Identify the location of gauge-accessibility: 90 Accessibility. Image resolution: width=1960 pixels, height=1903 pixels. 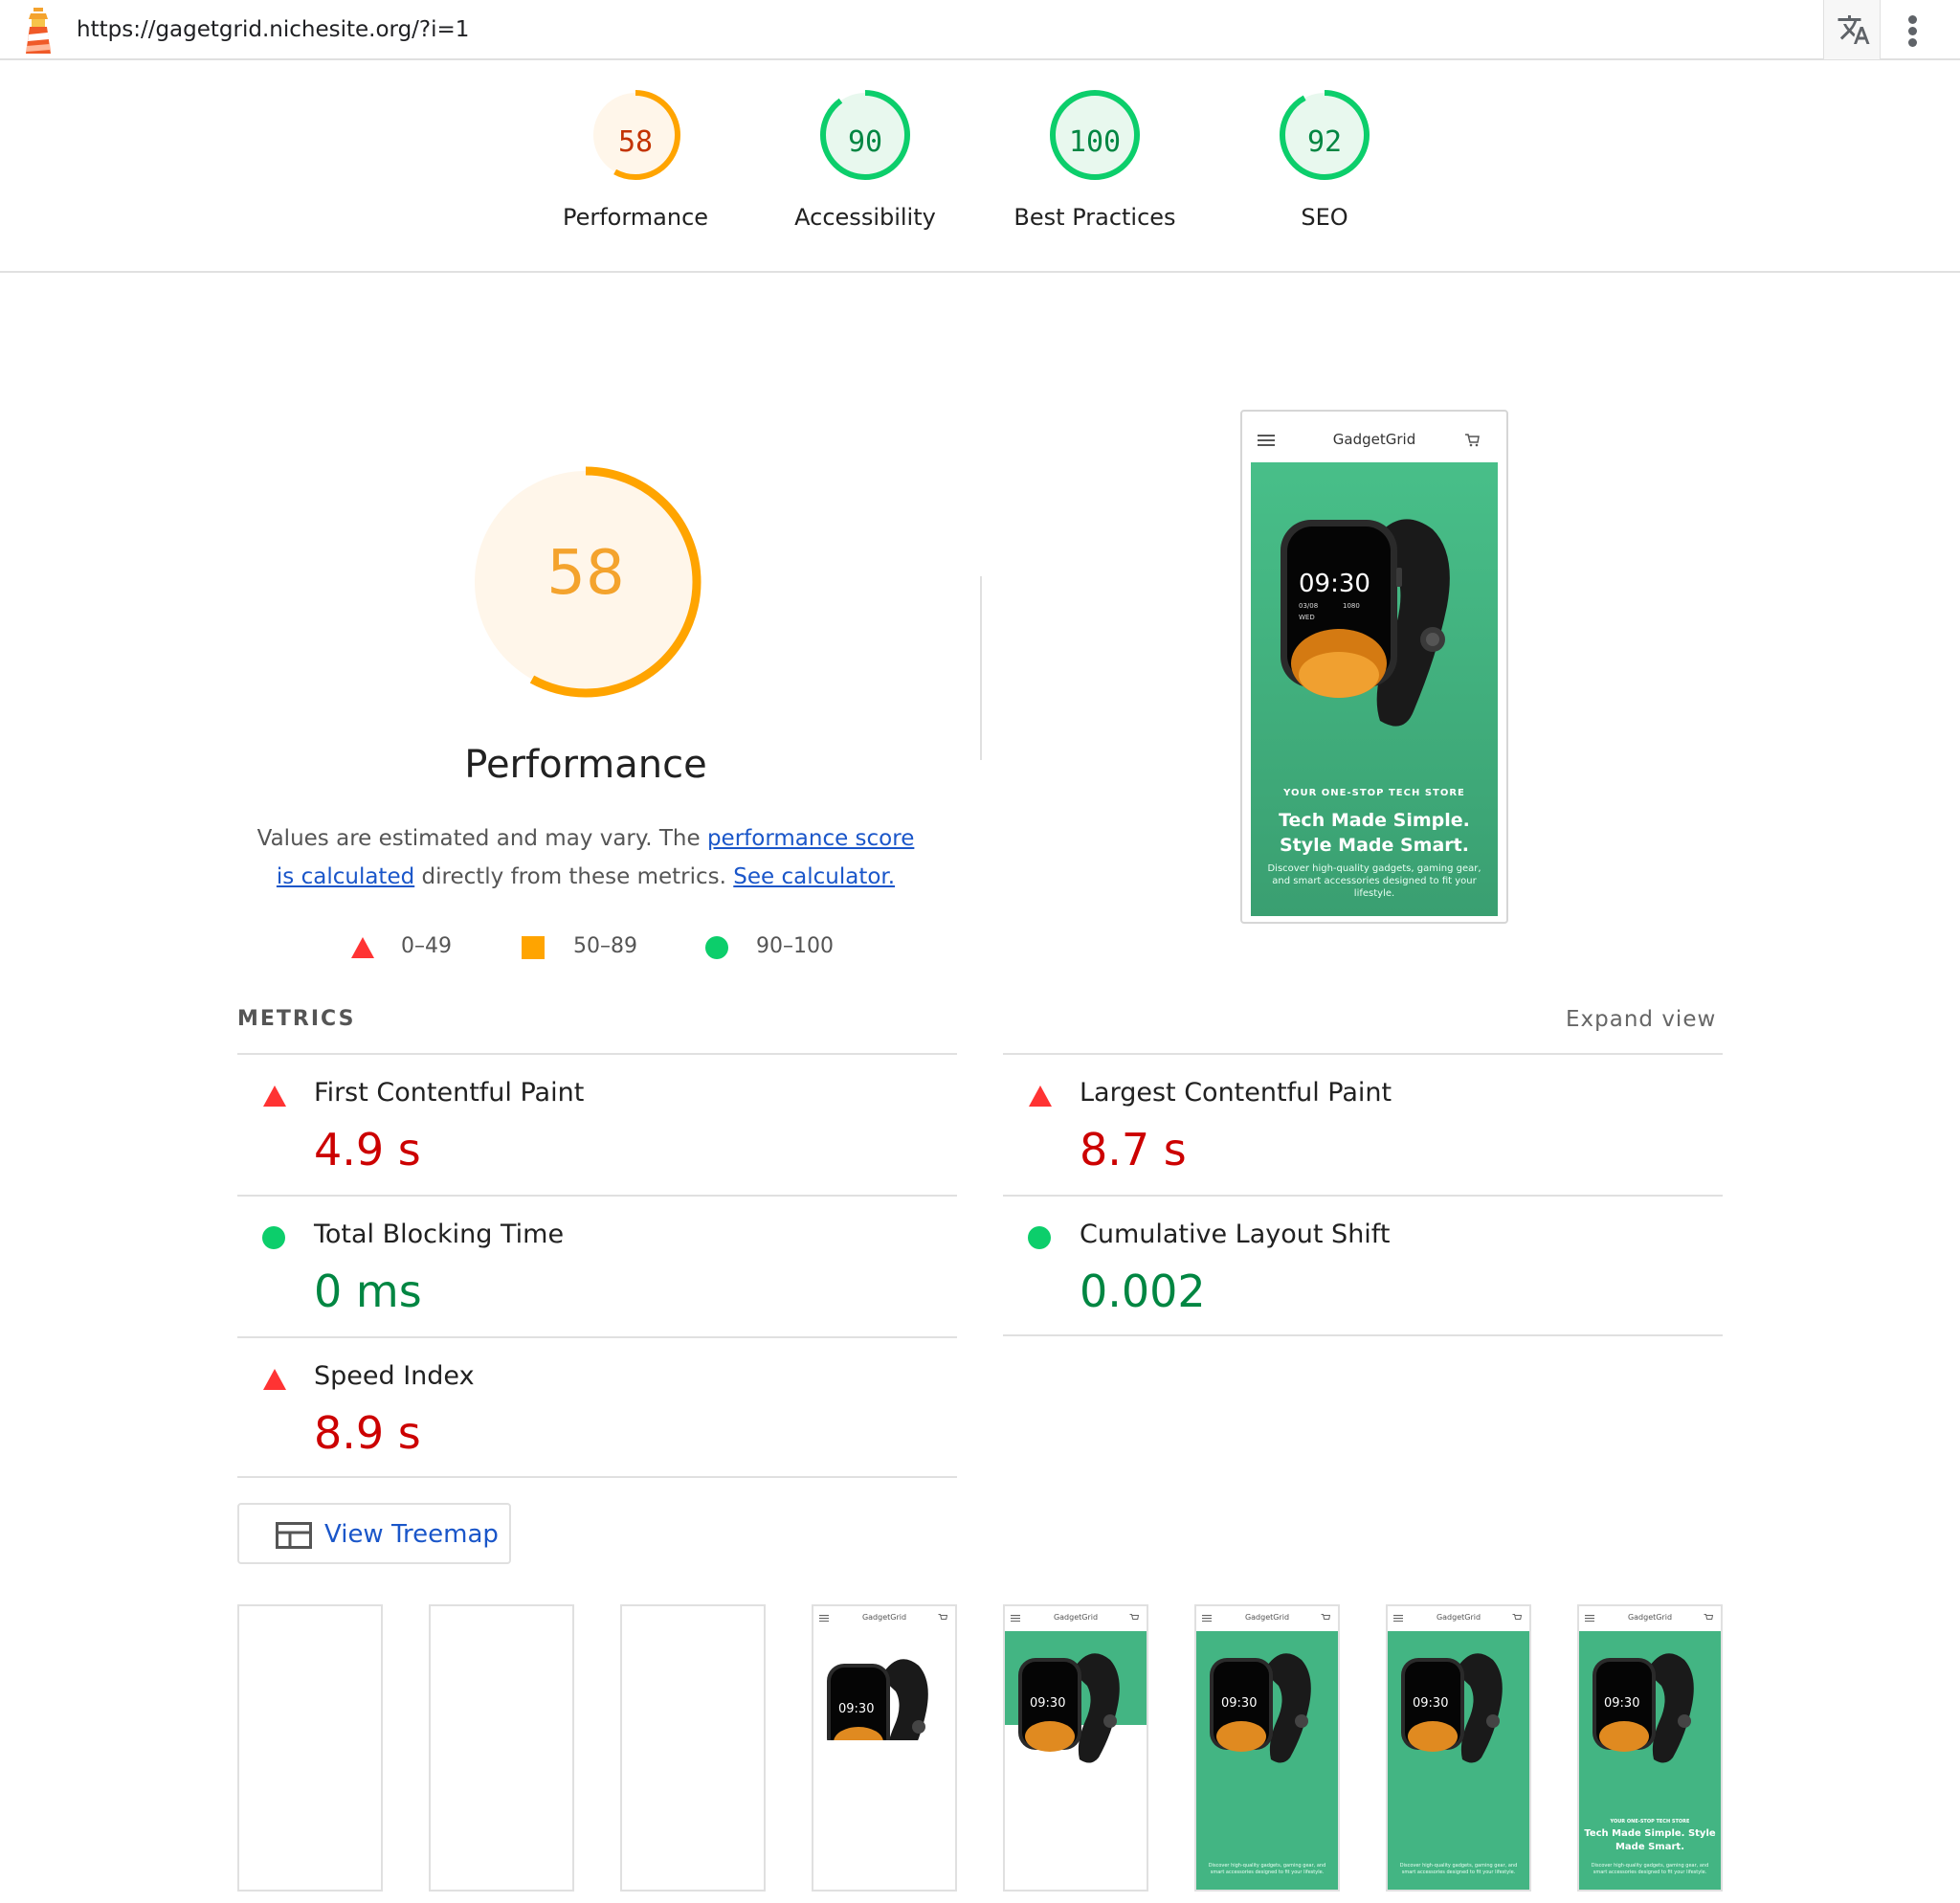
(865, 159).